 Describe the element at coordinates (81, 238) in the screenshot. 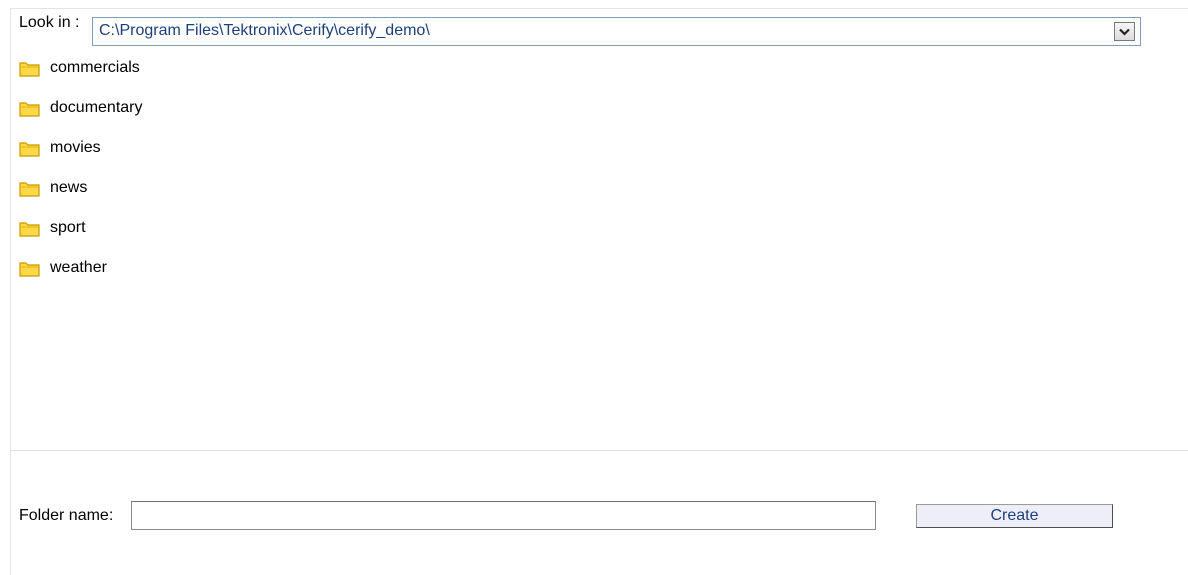

I see `list-item-folder: sport` at that location.